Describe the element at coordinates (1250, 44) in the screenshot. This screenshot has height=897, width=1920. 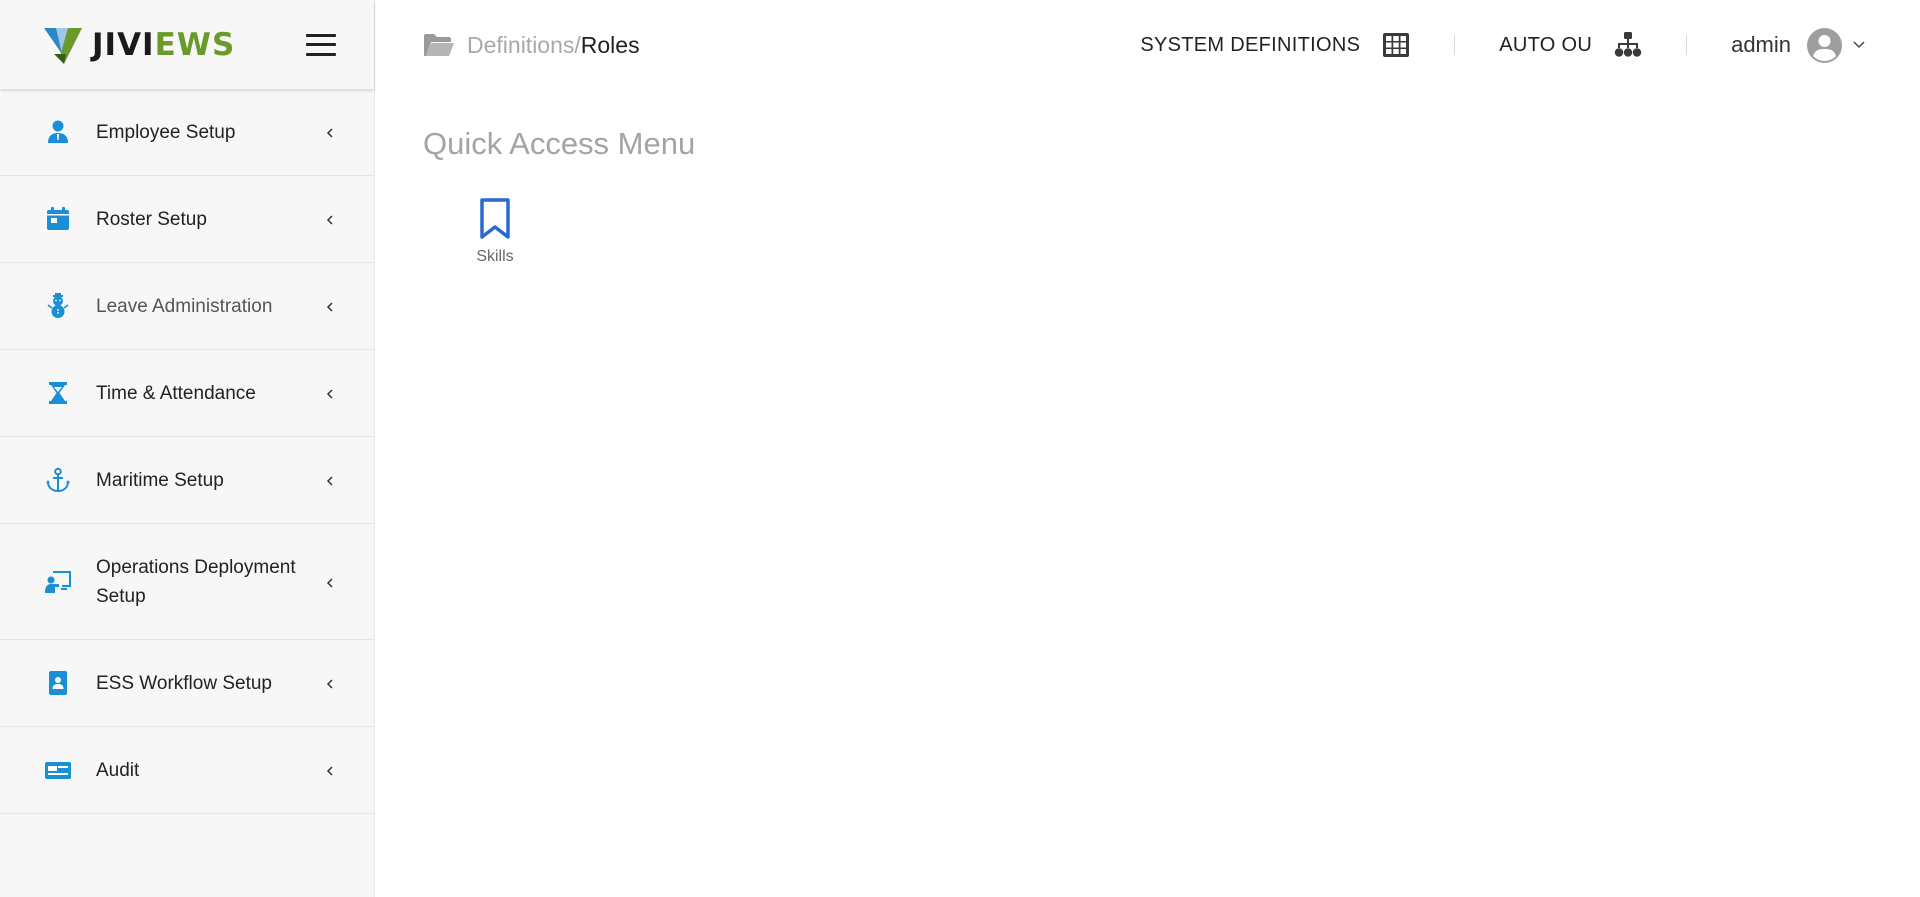
I see `system-definitions-label: SYSTEM DEFINITIONS` at that location.